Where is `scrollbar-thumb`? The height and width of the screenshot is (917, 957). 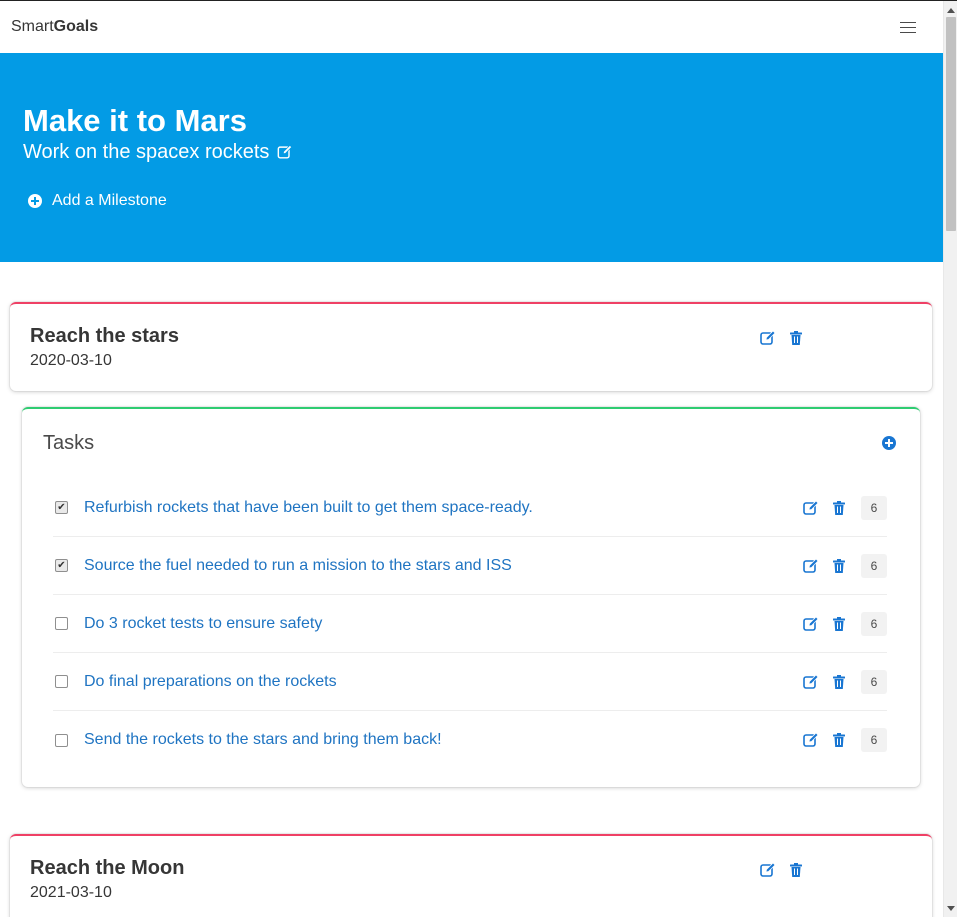
scrollbar-thumb is located at coordinates (951, 124).